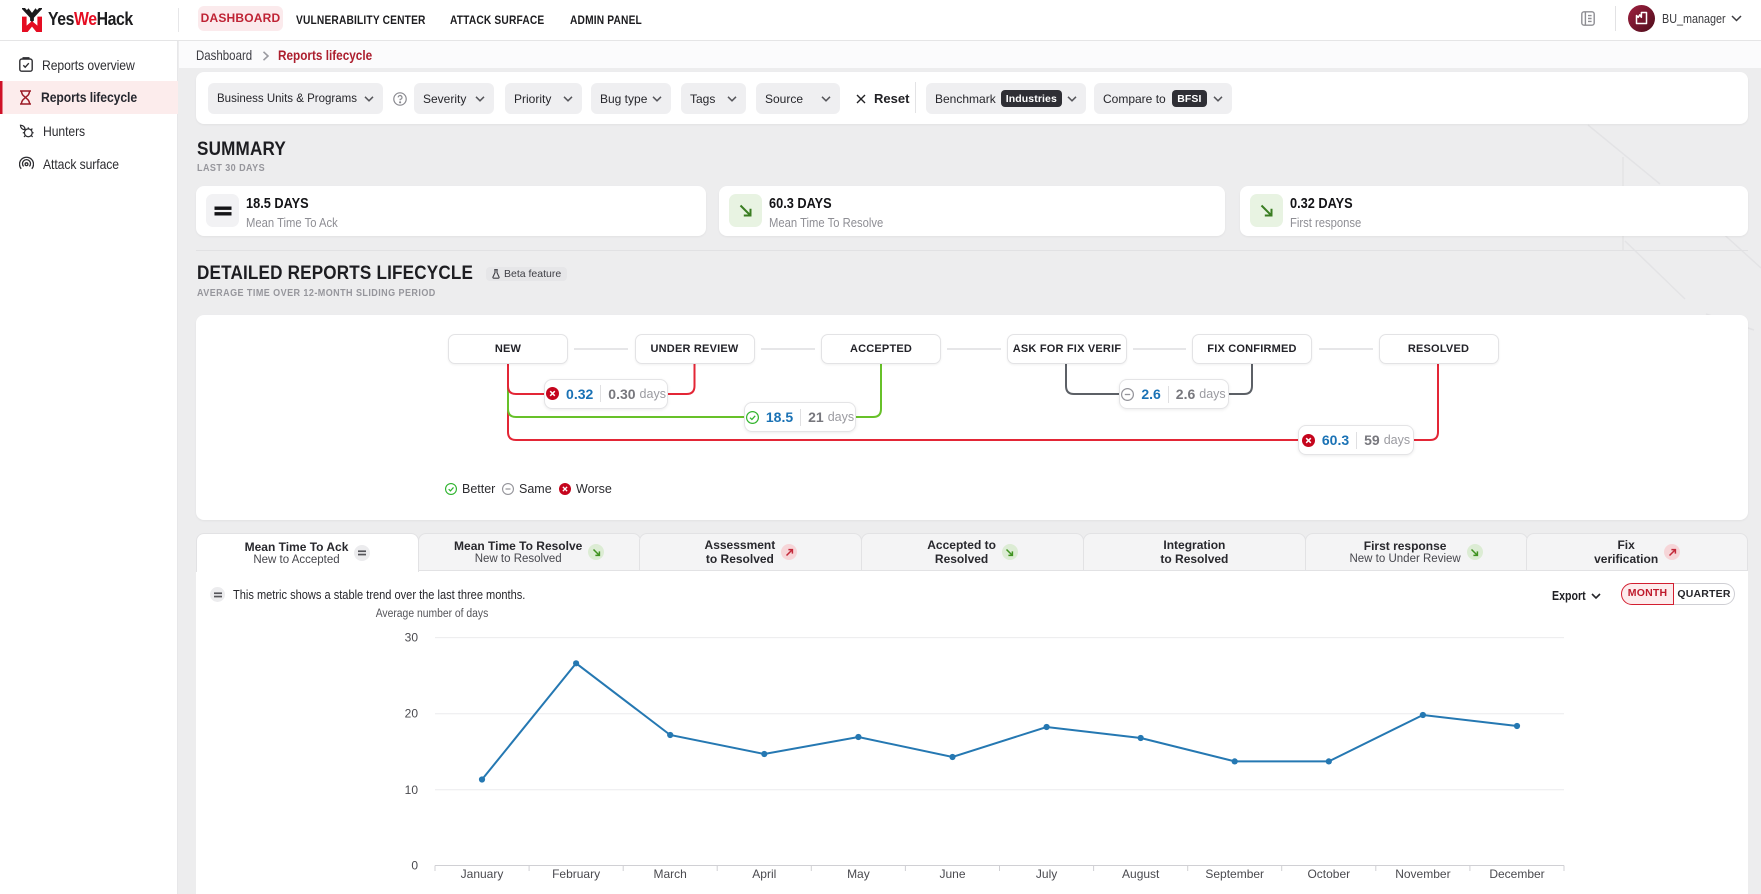  I want to click on svg-text: February, so click(576, 874).